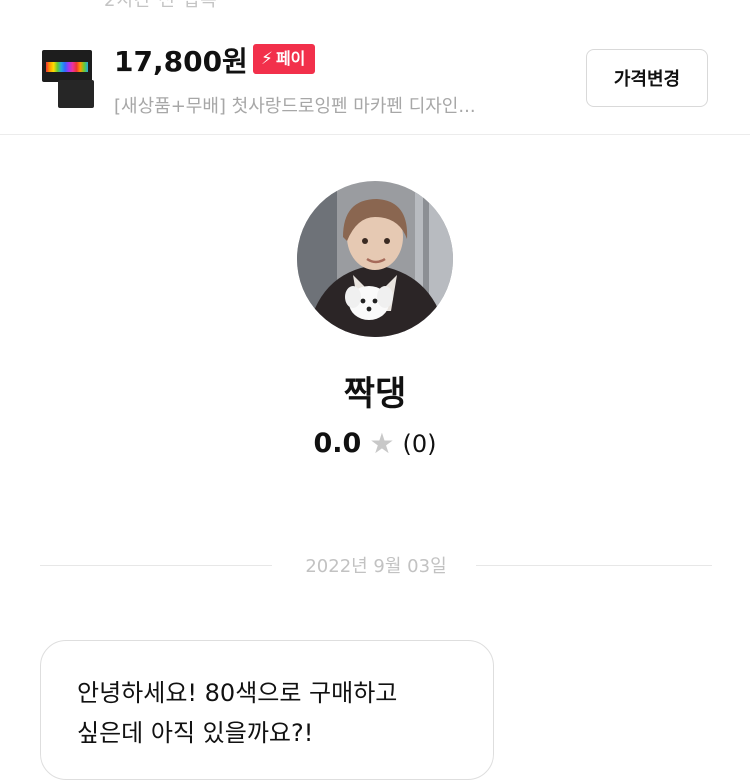  Describe the element at coordinates (419, 443) in the screenshot. I see `review-count: (0)` at that location.